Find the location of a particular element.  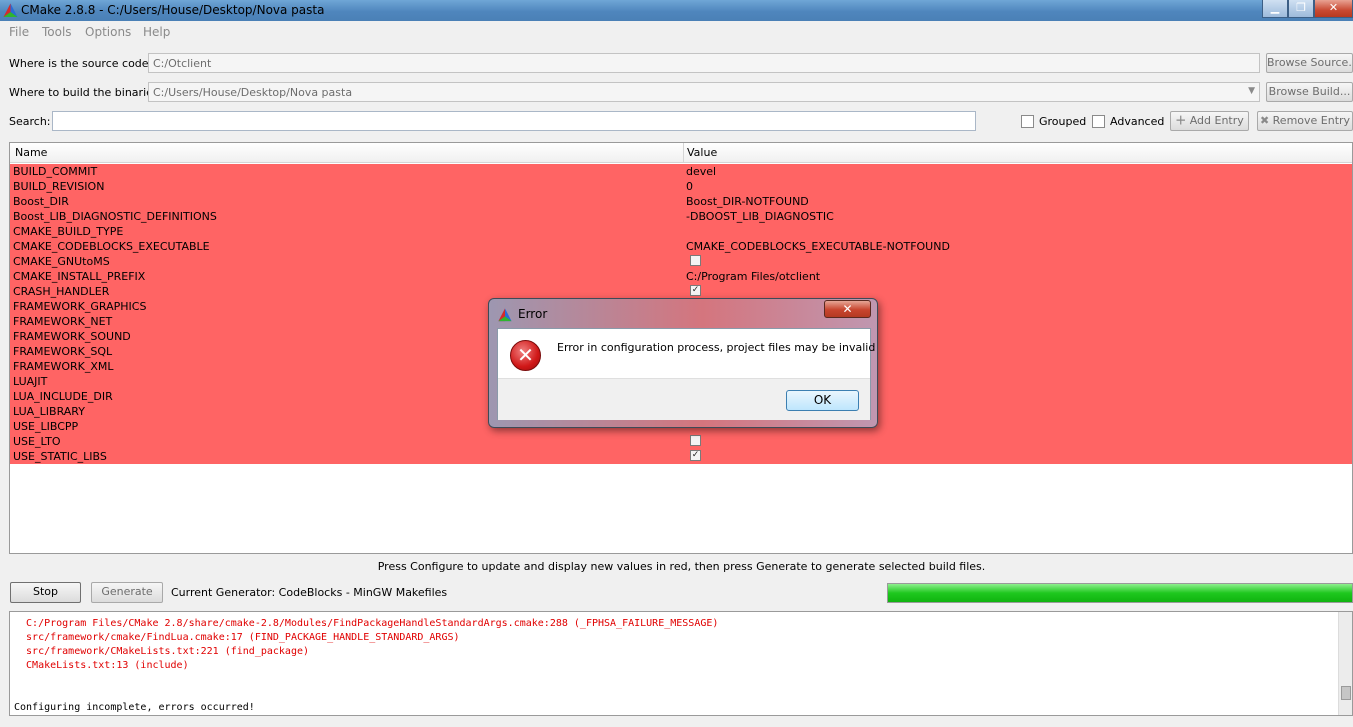

row-name: FRAMEWORK_SOUND is located at coordinates (72, 336).